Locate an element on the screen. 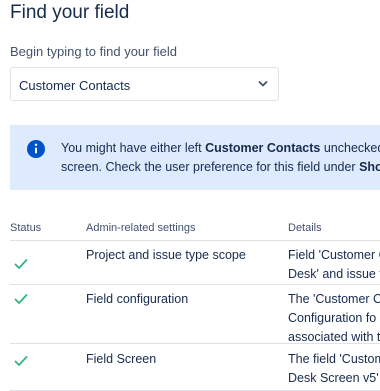 This screenshot has height=391, width=380. setting-name: Field configuration is located at coordinates (137, 299).